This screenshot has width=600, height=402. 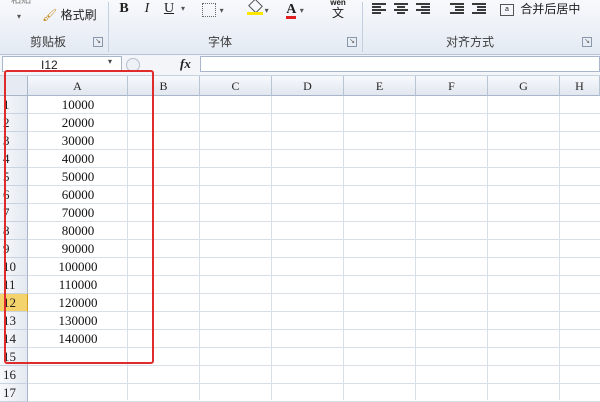 I want to click on font-color-icon: A, so click(x=291, y=10).